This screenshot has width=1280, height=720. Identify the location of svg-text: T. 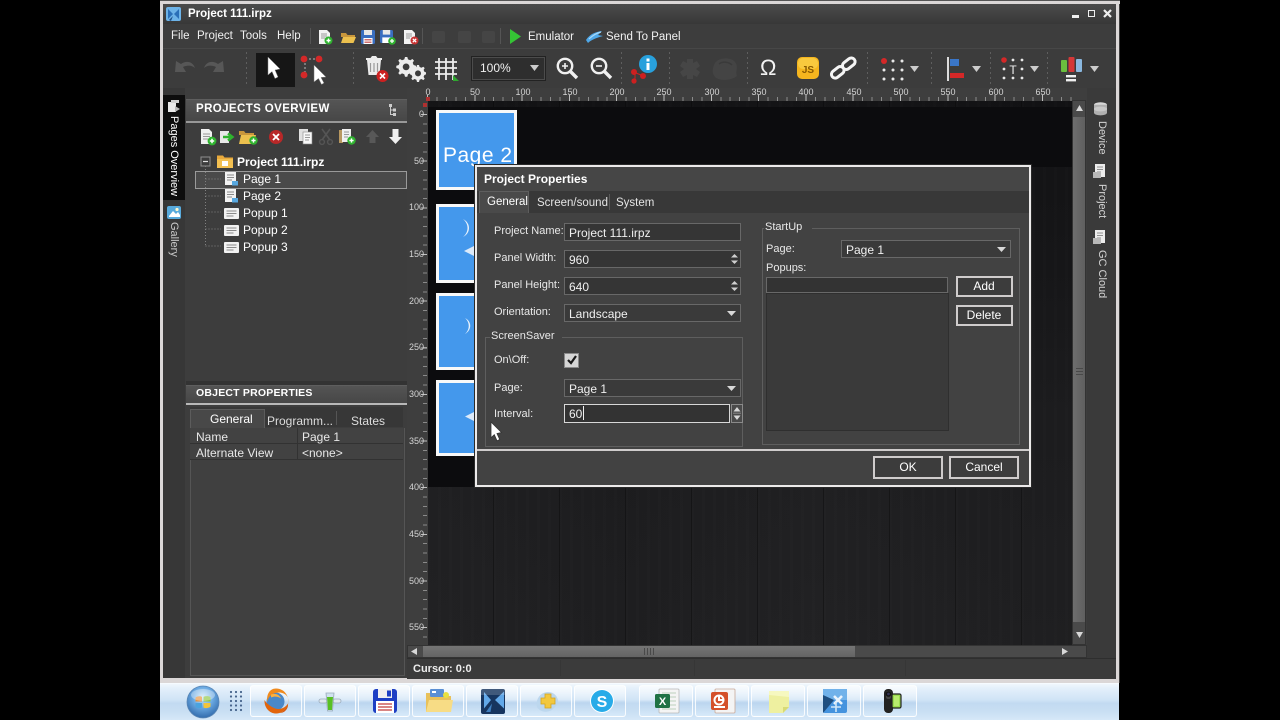
(1013, 70).